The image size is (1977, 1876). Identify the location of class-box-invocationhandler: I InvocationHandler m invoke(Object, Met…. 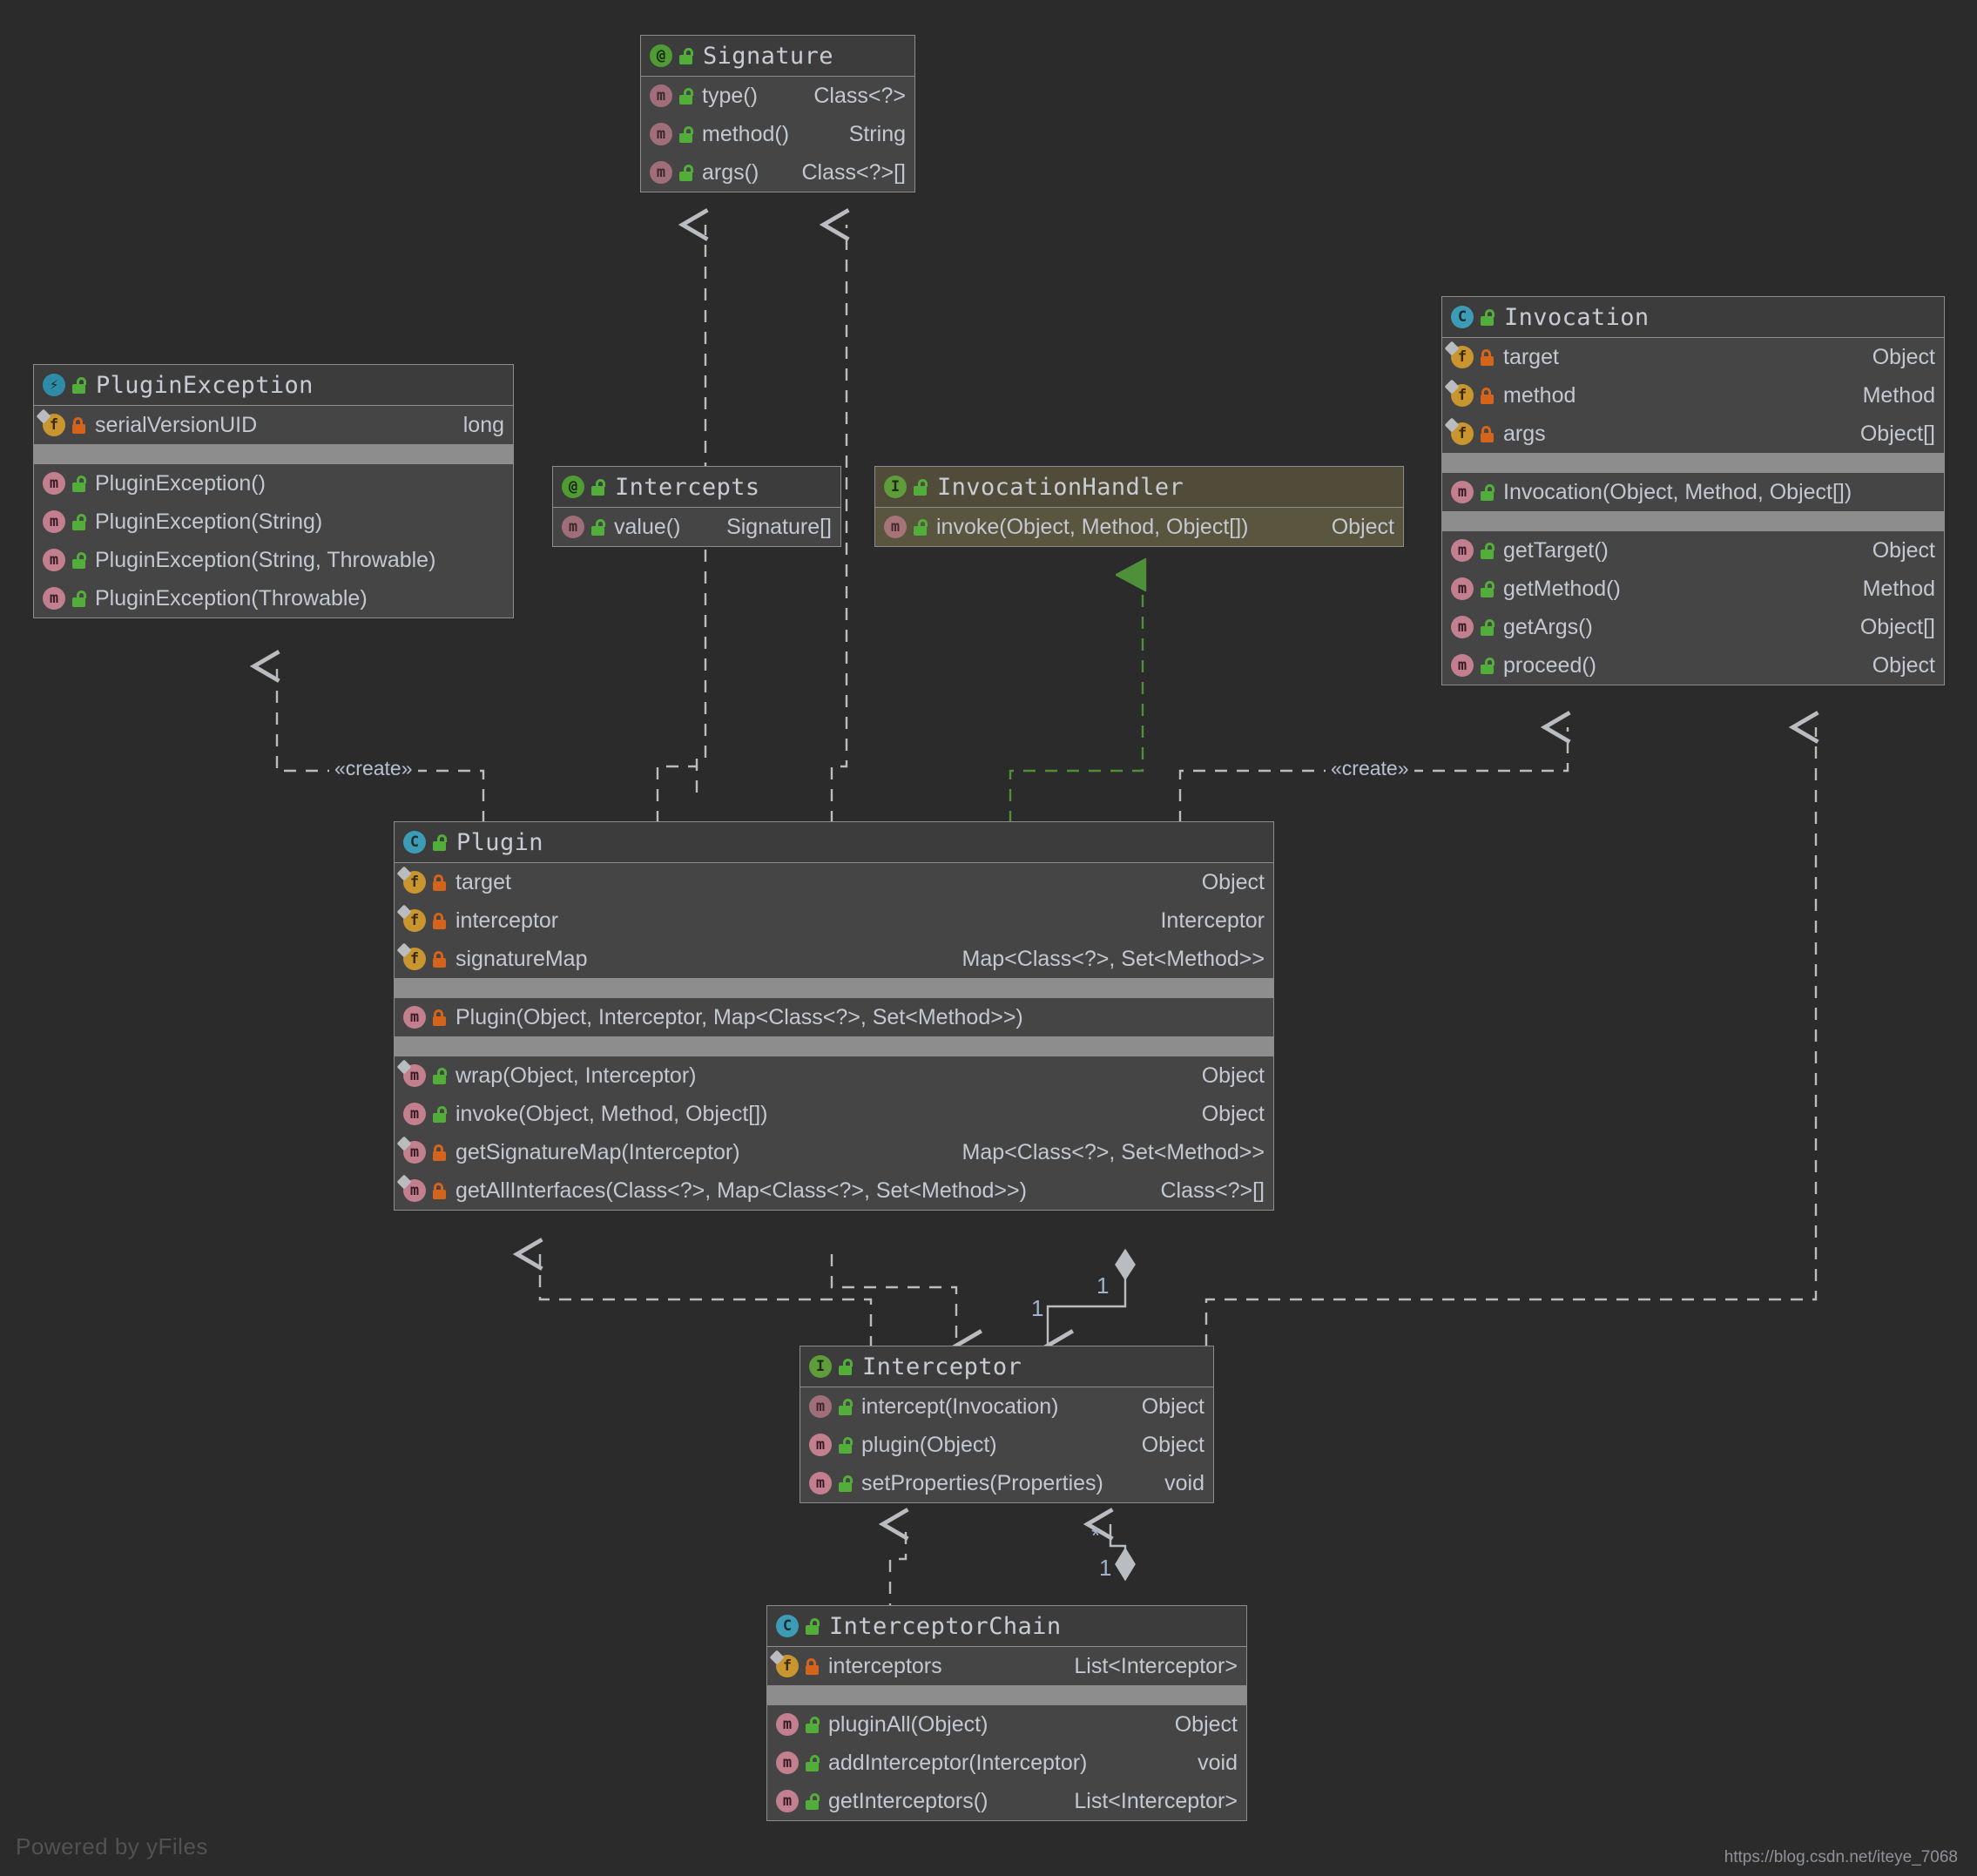
(1139, 506).